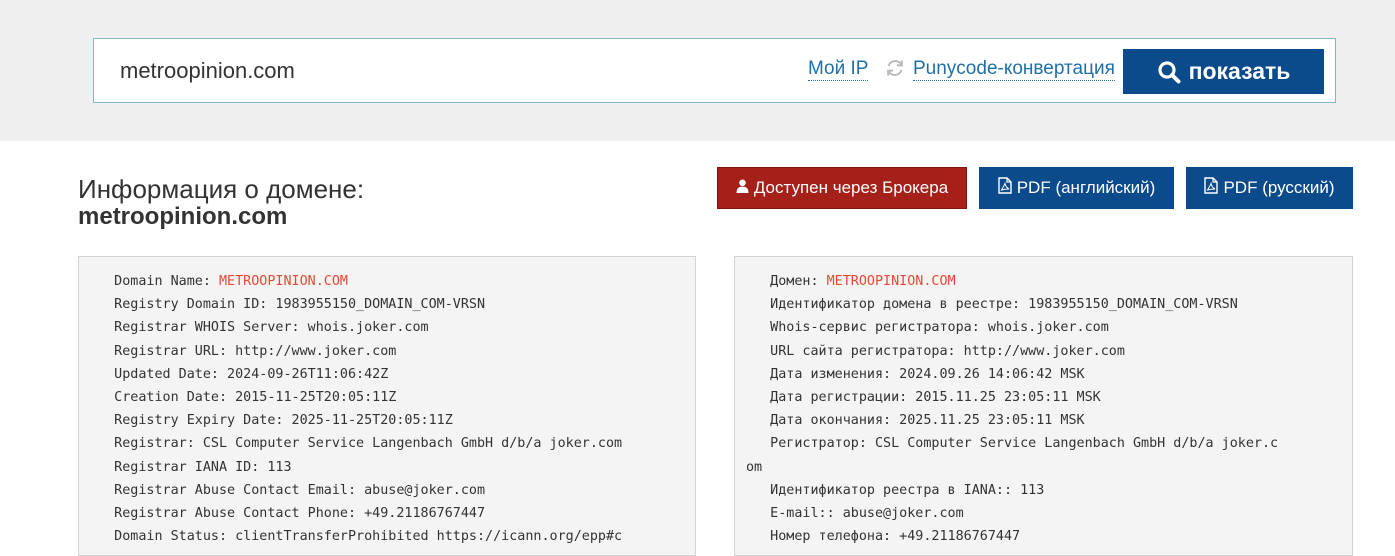 This screenshot has width=1395, height=556. Describe the element at coordinates (851, 187) in the screenshot. I see `broker-button-label: Доступен через Брокера` at that location.